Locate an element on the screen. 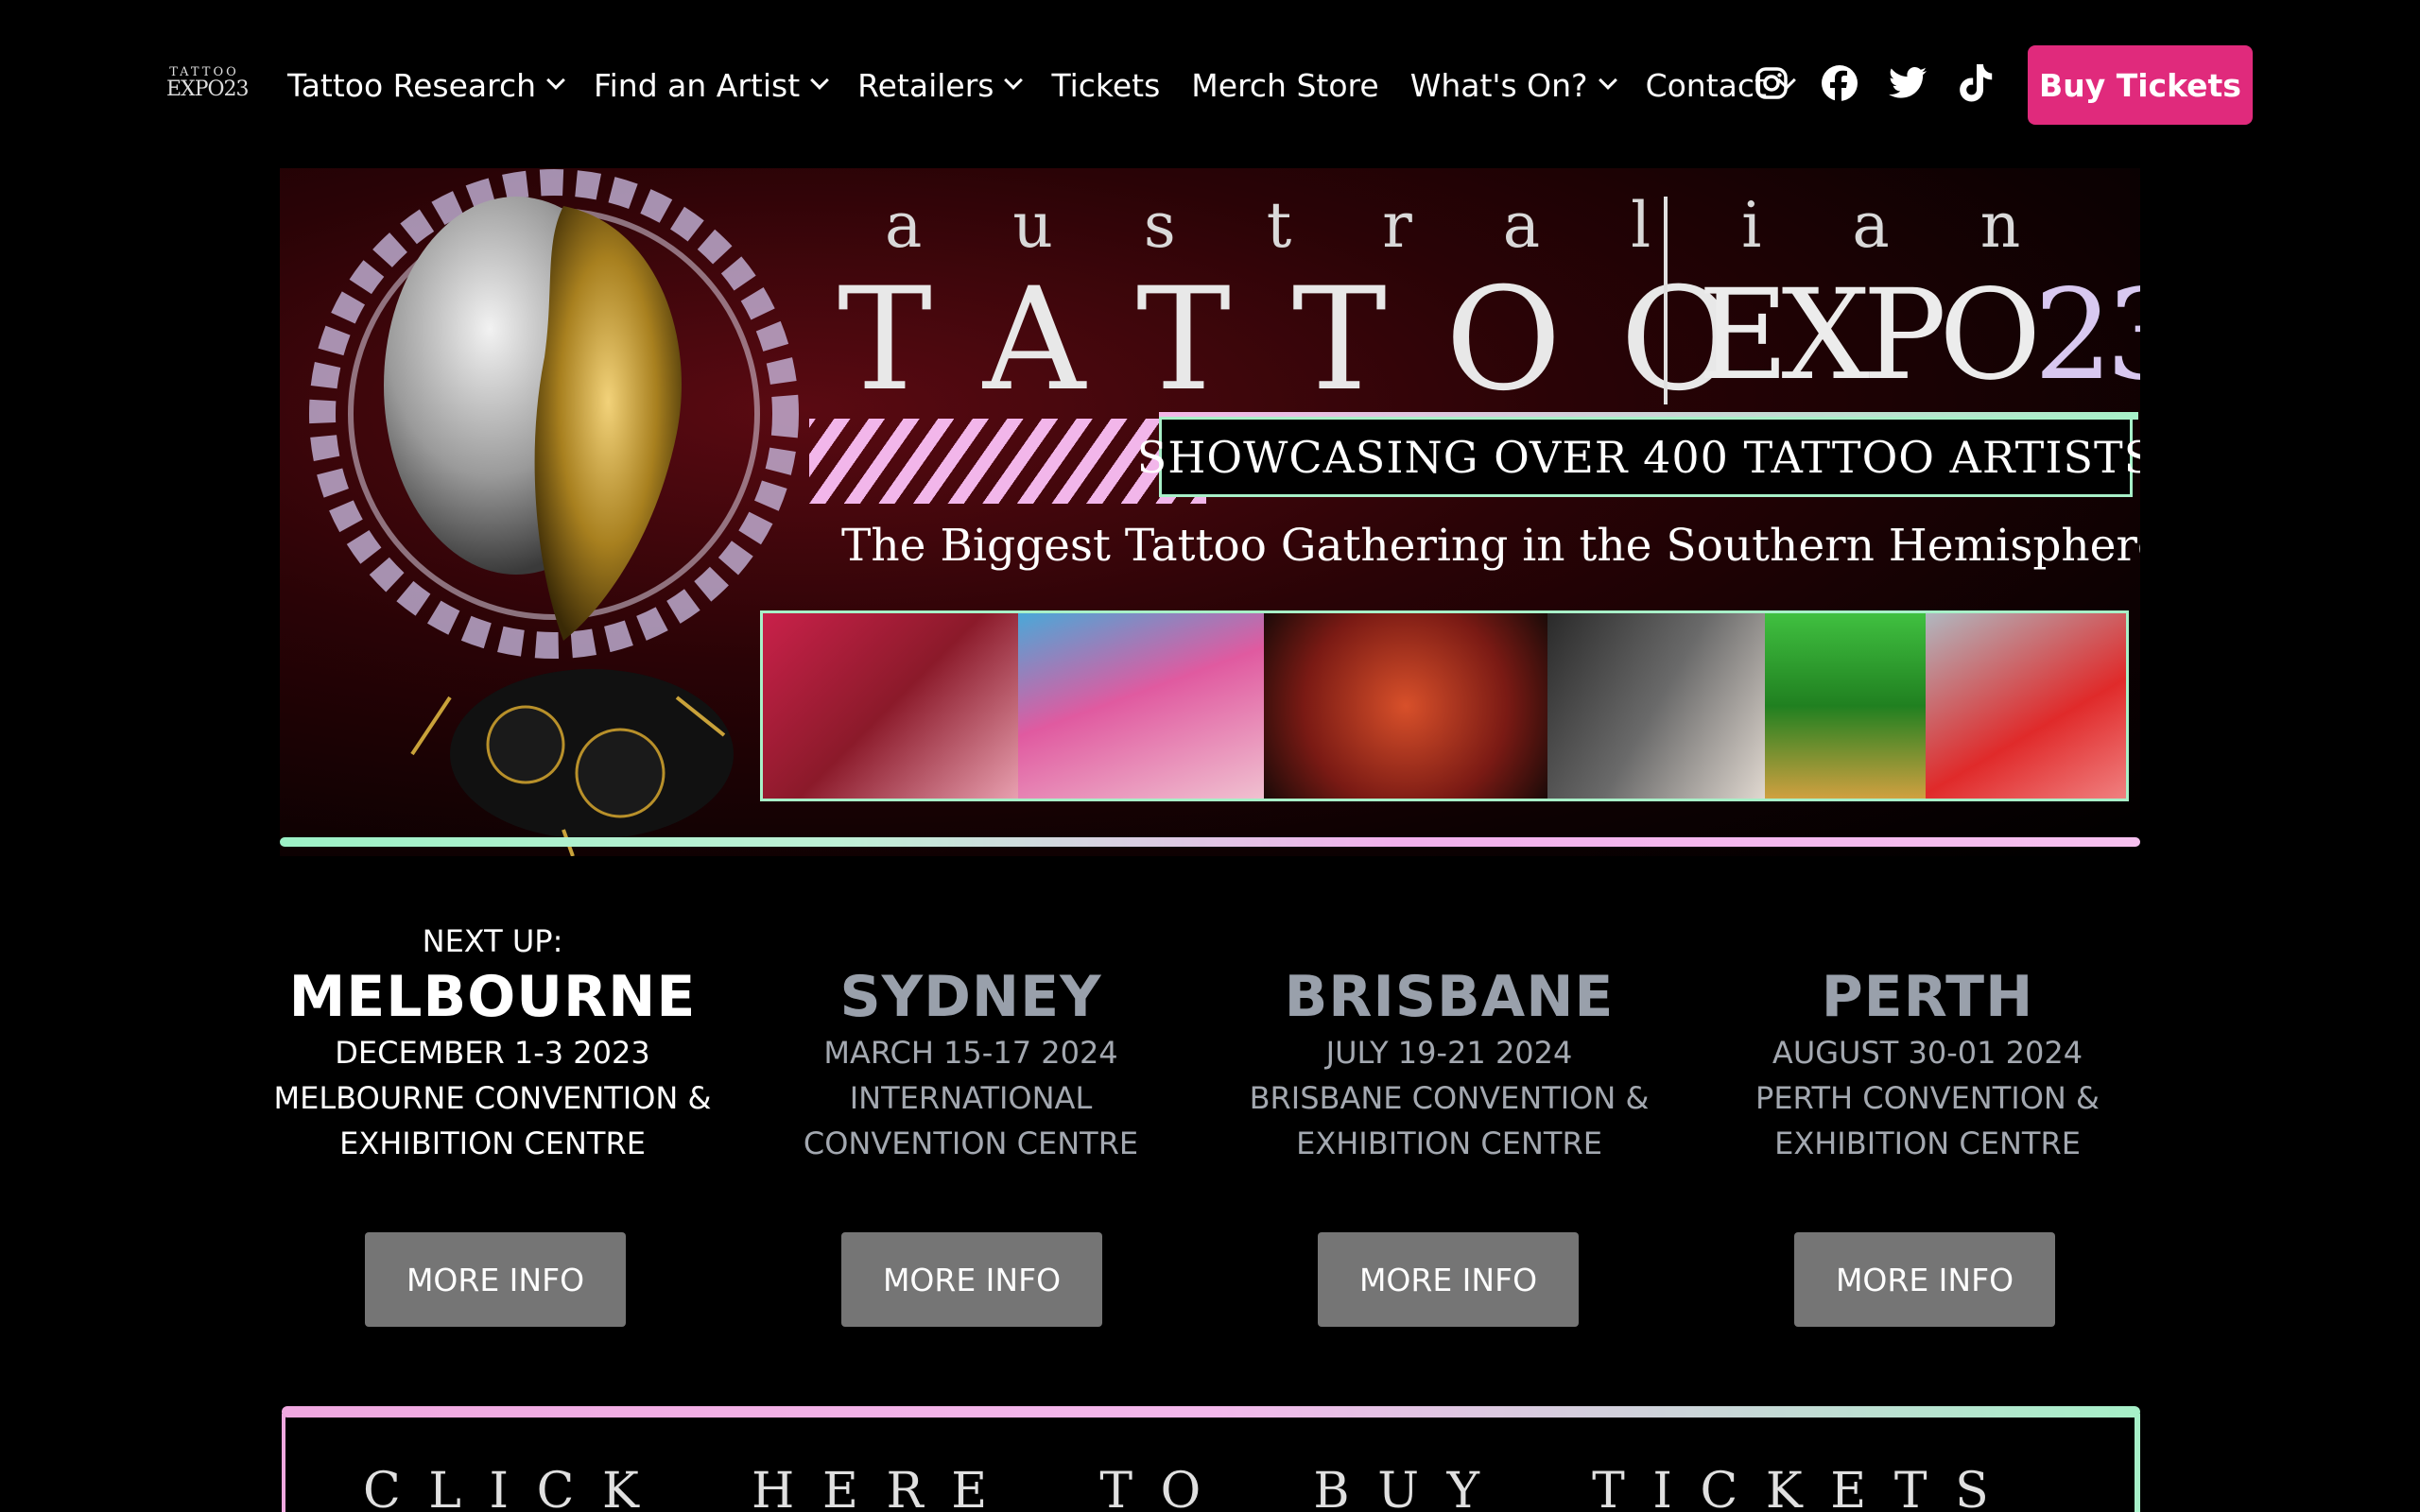 The image size is (2420, 1512). nav-item-label: Contact is located at coordinates (1706, 85).